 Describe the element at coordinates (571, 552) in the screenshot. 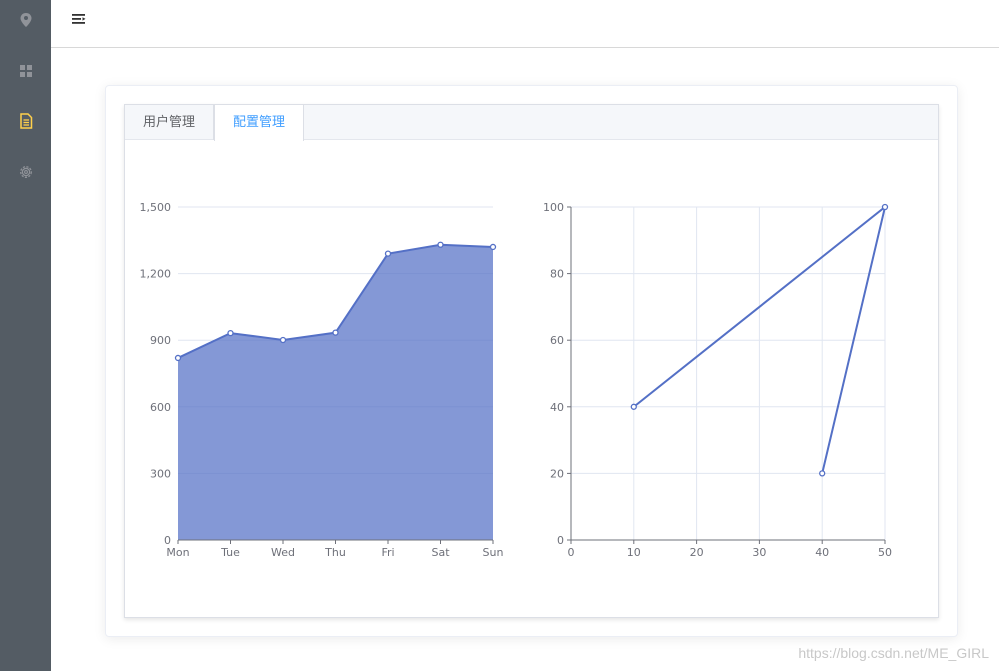

I see `x-tick-label: 0` at that location.